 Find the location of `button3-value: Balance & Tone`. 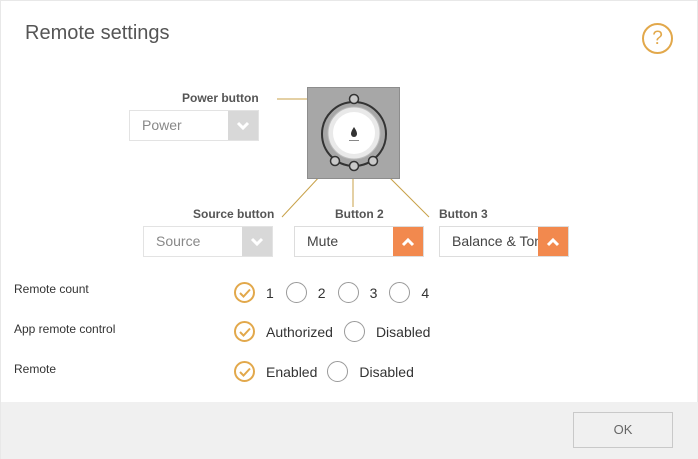

button3-value: Balance & Tone is located at coordinates (495, 241).